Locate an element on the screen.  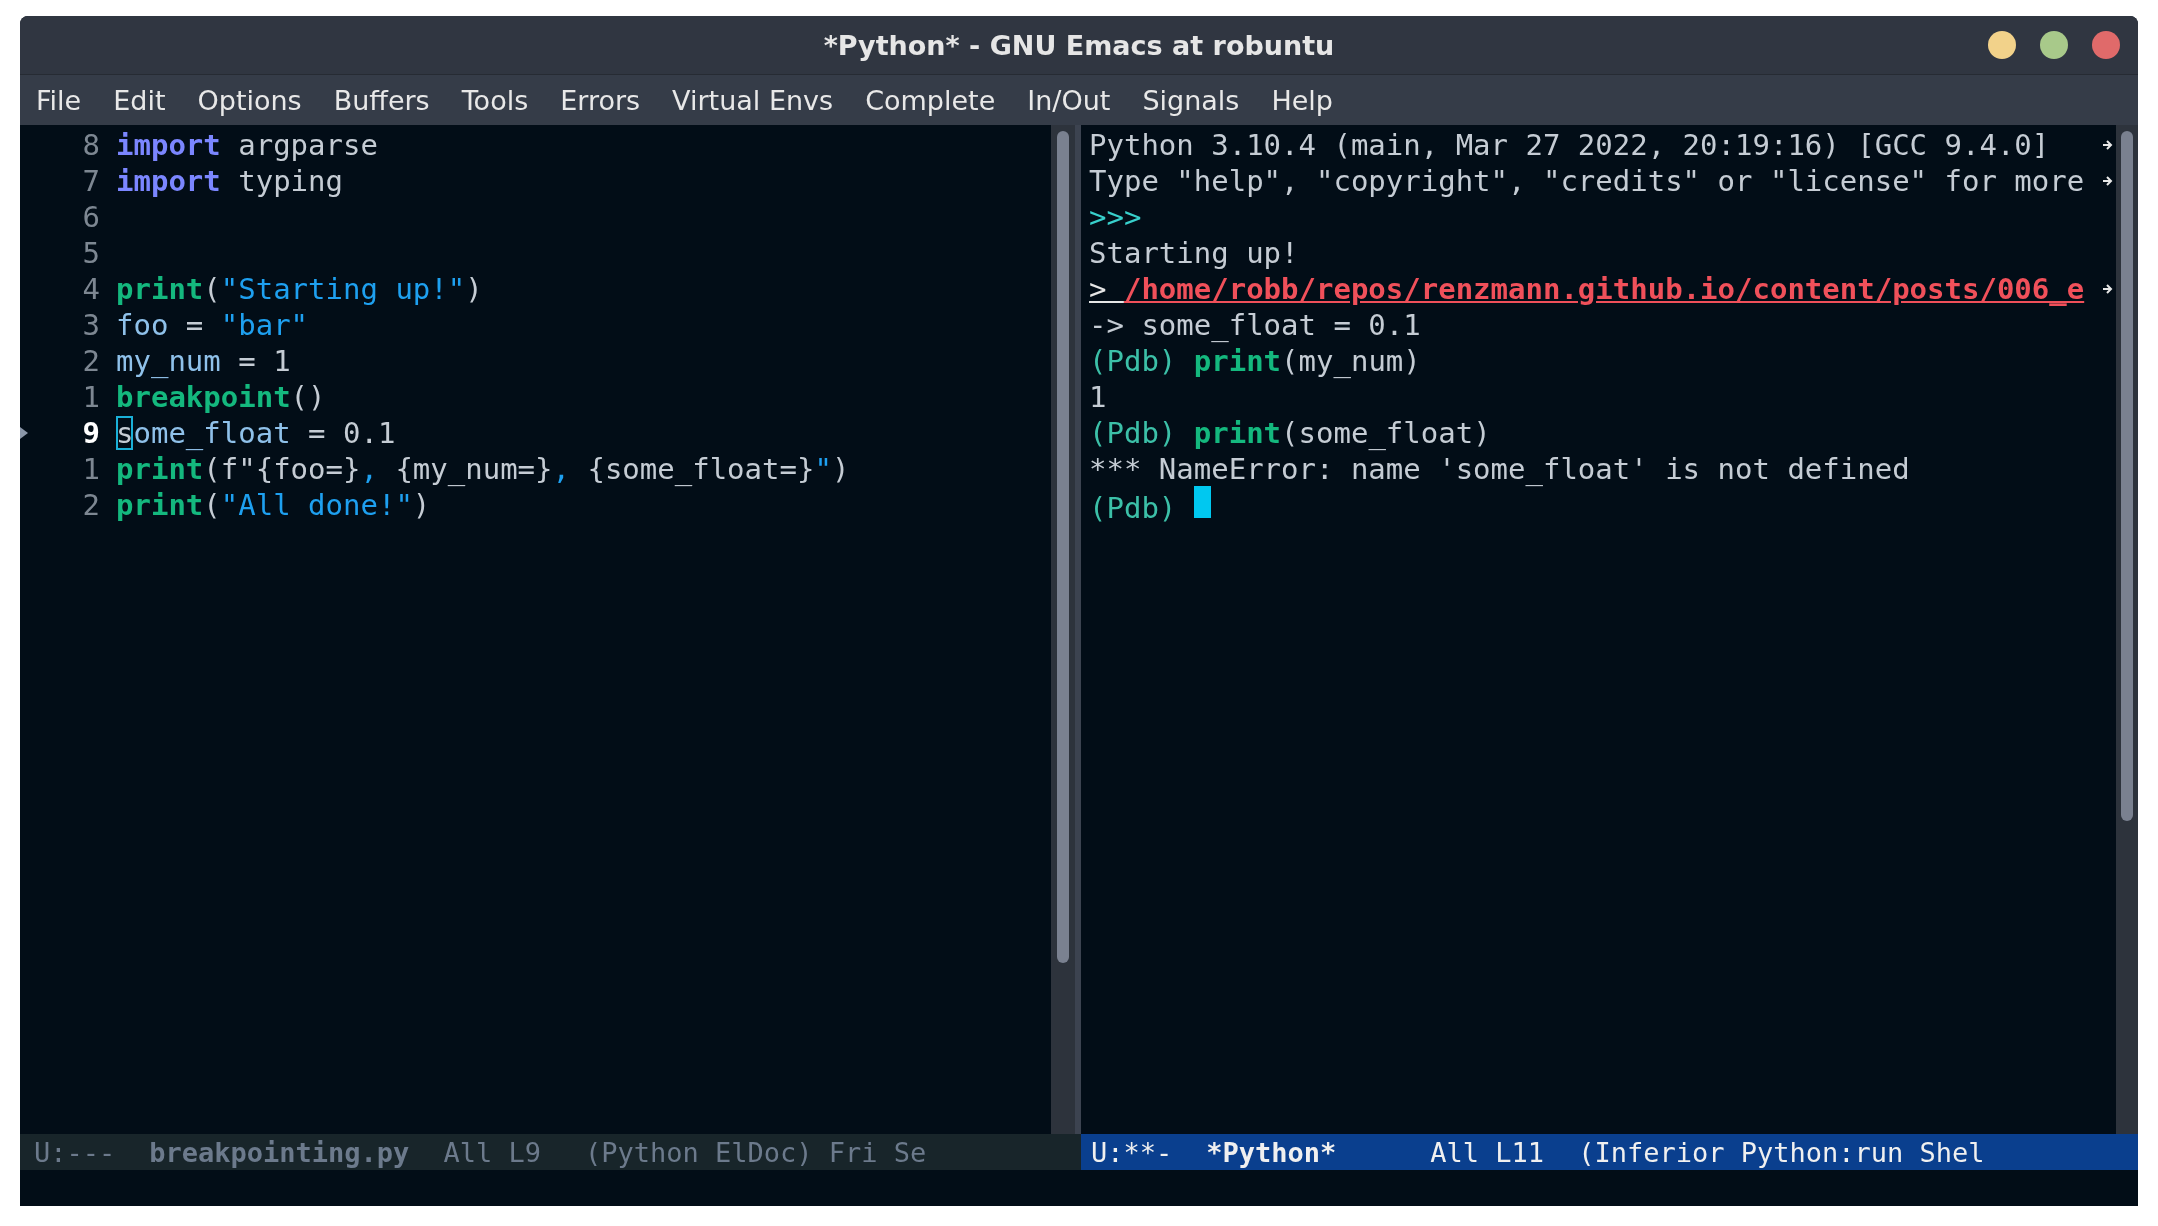
menu-item: Complete is located at coordinates (930, 100).